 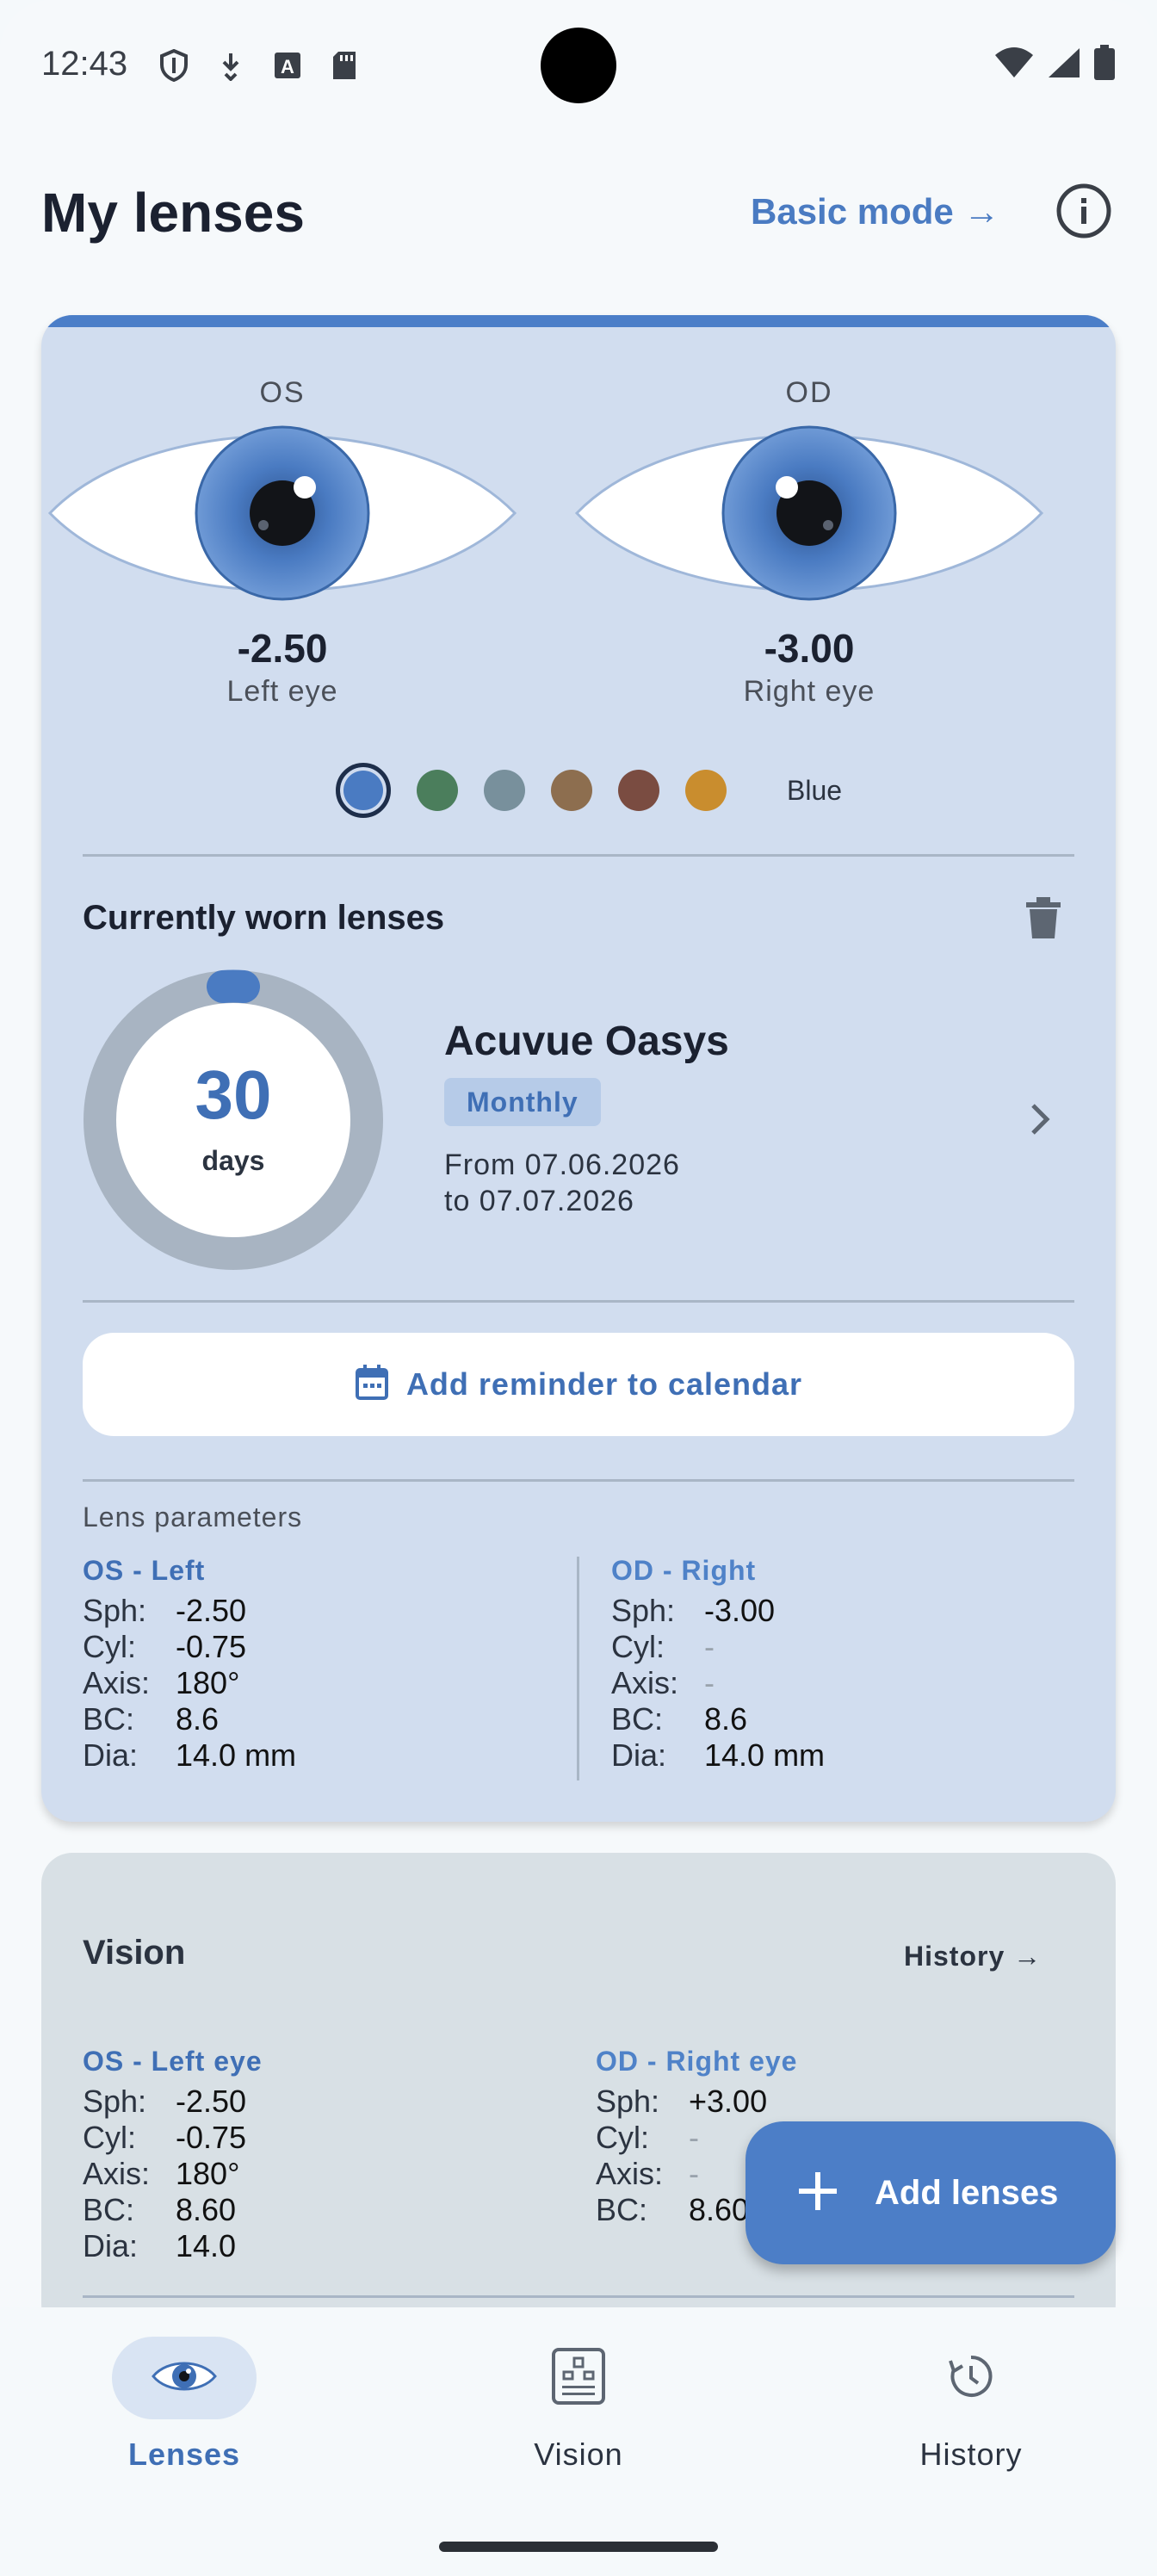 What do you see at coordinates (190, 1611) in the screenshot?
I see `param-row: Sph: -2.50` at bounding box center [190, 1611].